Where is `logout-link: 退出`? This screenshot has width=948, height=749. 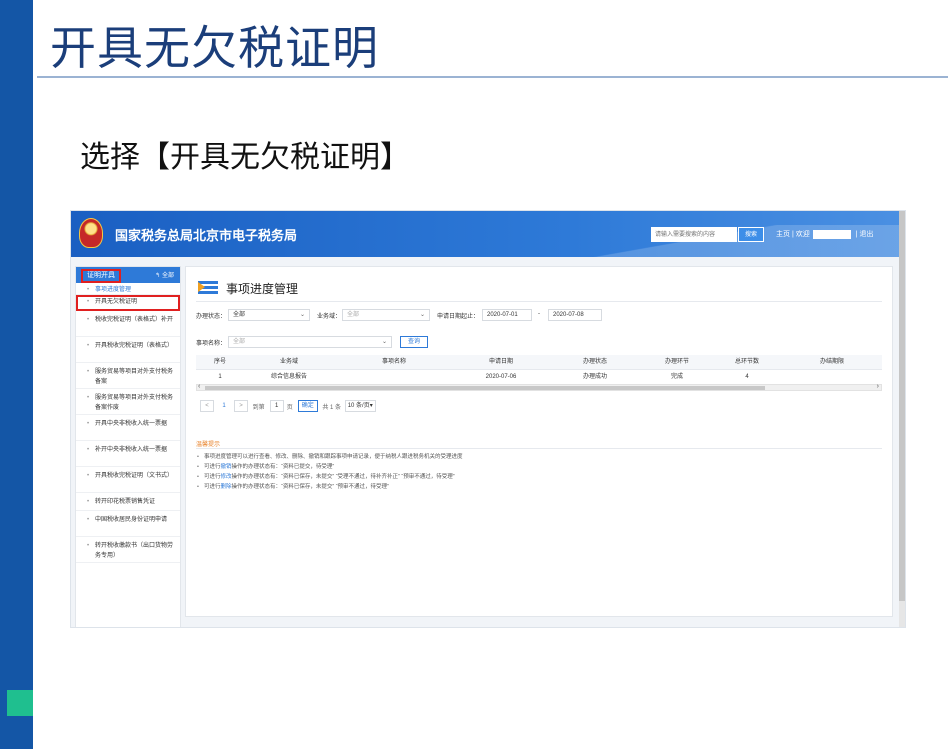 logout-link: 退出 is located at coordinates (866, 234).